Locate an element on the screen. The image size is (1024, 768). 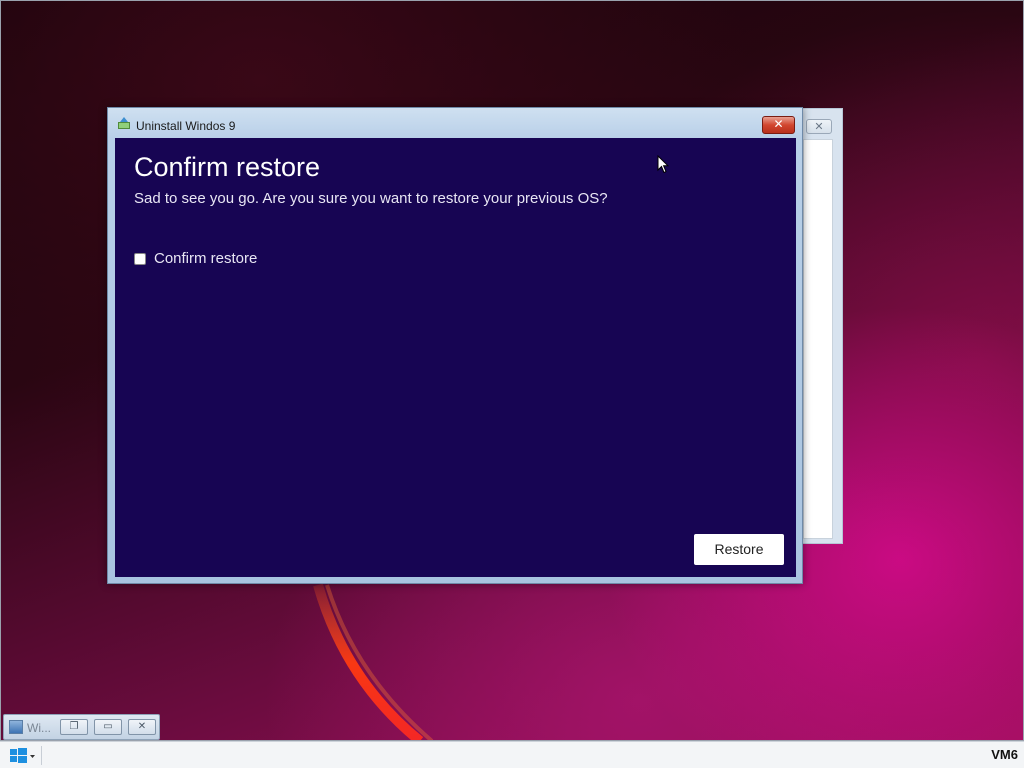
confirm-restore-label: Confirm restore is located at coordinates (205, 258).